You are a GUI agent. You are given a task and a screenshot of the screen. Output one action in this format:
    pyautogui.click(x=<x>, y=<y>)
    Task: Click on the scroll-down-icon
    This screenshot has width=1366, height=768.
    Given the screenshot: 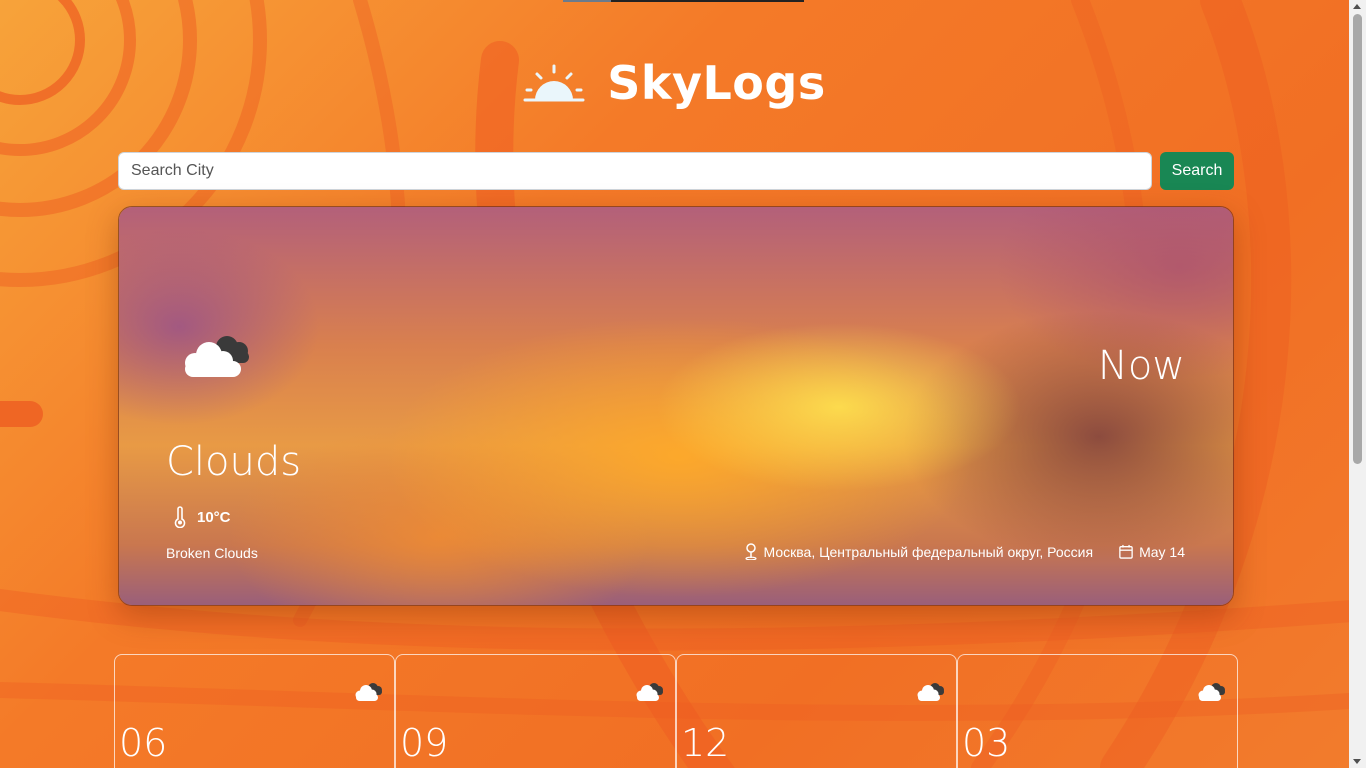 What is the action you would take?
    pyautogui.click(x=1357, y=761)
    